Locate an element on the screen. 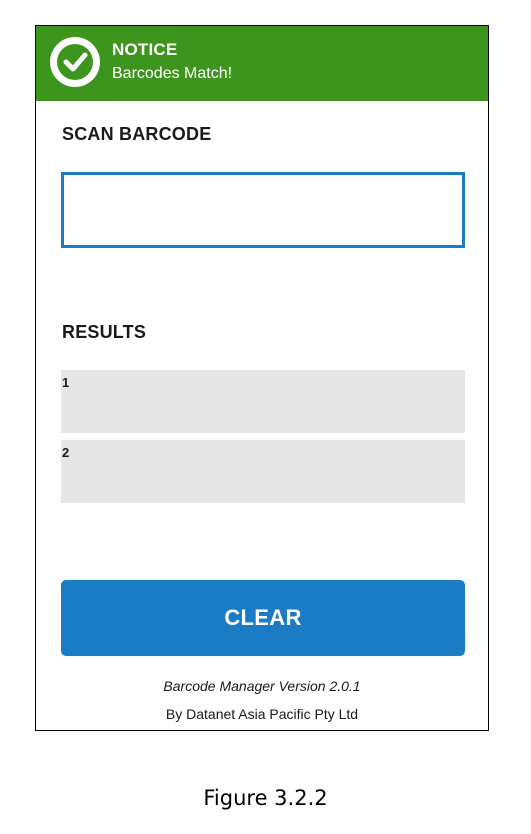 This screenshot has width=531, height=834. result-field-1: 1 is located at coordinates (263, 401).